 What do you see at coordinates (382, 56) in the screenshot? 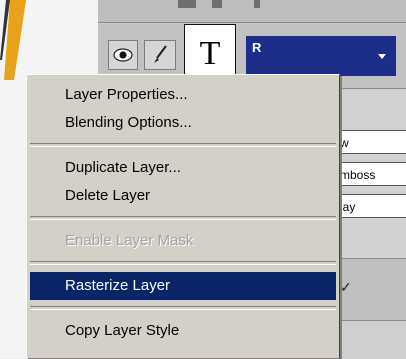
I see `dropdown-arrow-icon` at bounding box center [382, 56].